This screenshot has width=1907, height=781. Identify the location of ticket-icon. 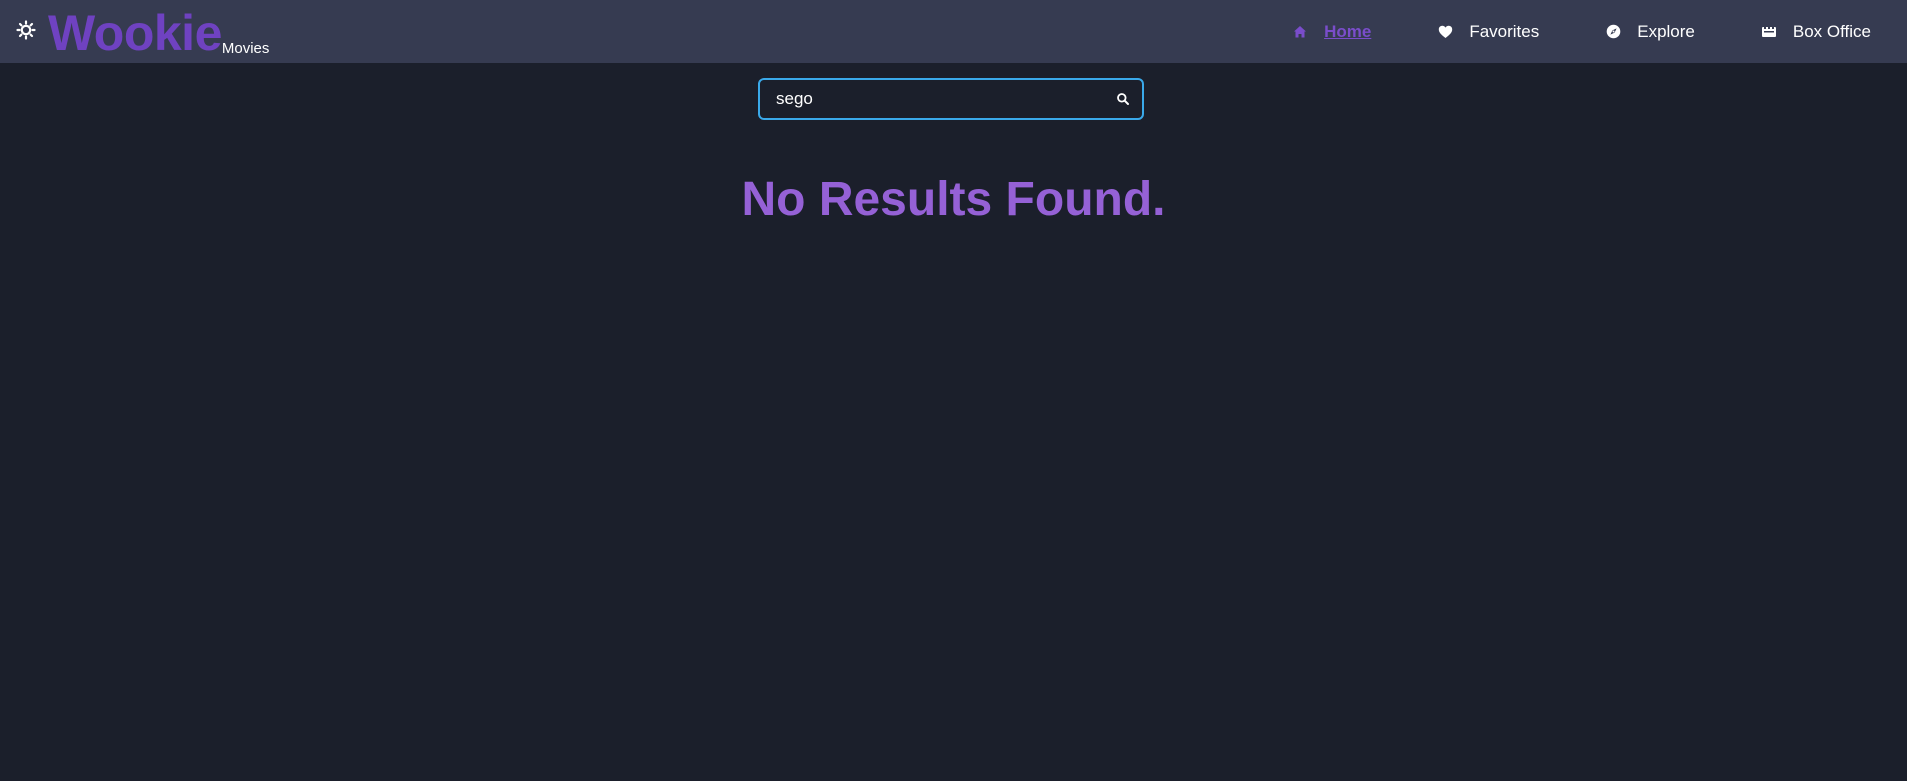
(1769, 32).